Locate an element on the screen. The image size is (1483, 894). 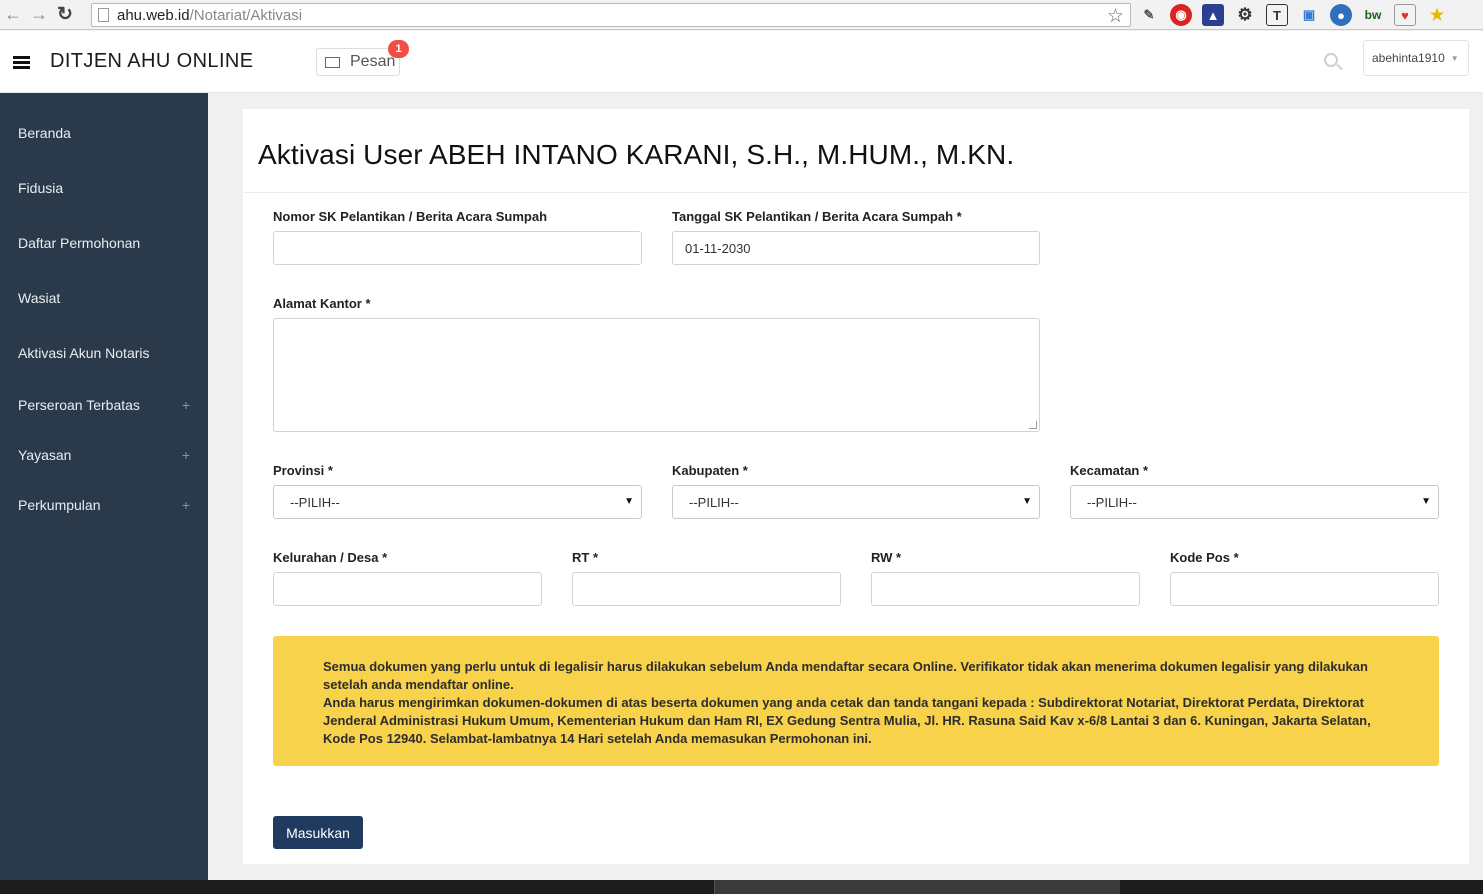
sidebar-item-beranda: Beranda is located at coordinates (104, 133).